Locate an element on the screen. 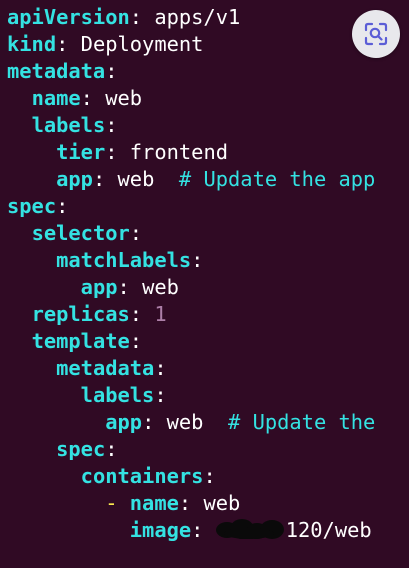  yaml-line: image: 120/web is located at coordinates (191, 530).